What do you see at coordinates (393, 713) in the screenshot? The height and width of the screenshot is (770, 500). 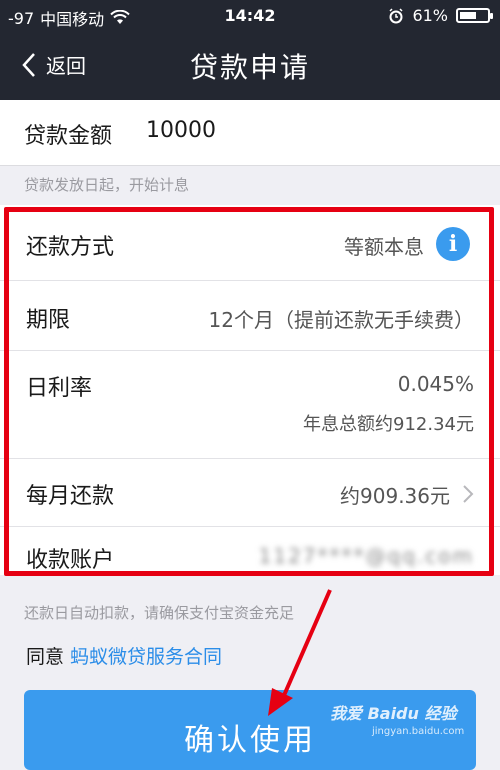 I see `watermark-text: 我爱 Baidu 经验` at bounding box center [393, 713].